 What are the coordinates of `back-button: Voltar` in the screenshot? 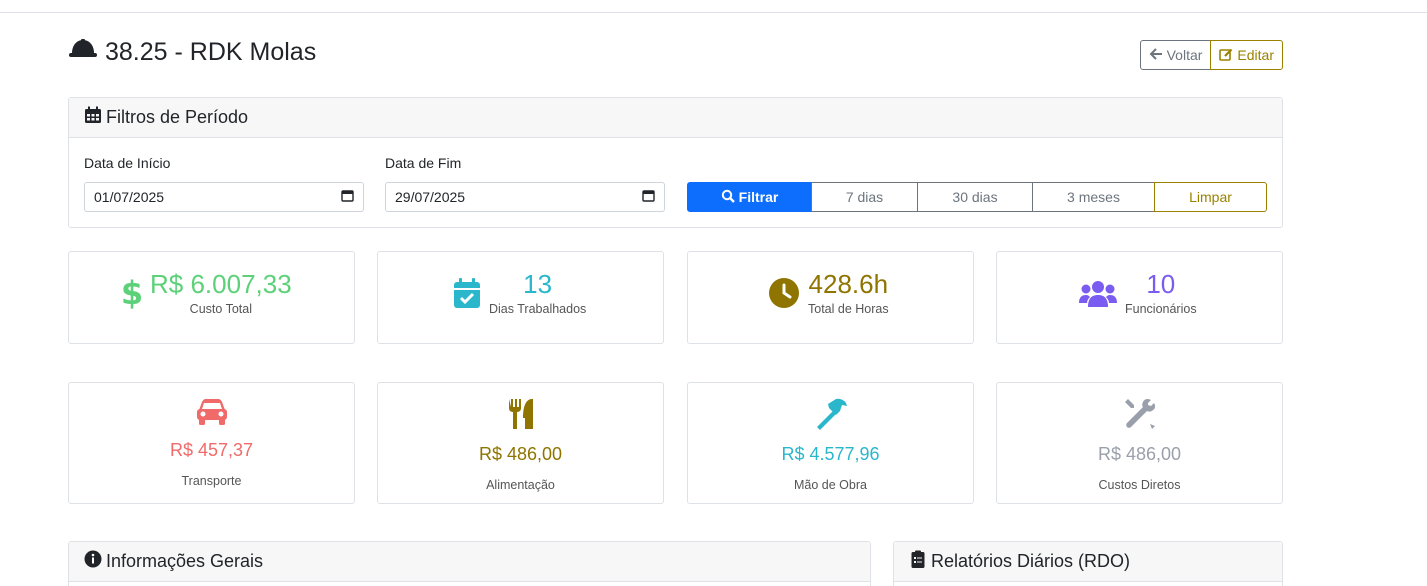 It's located at (1175, 55).